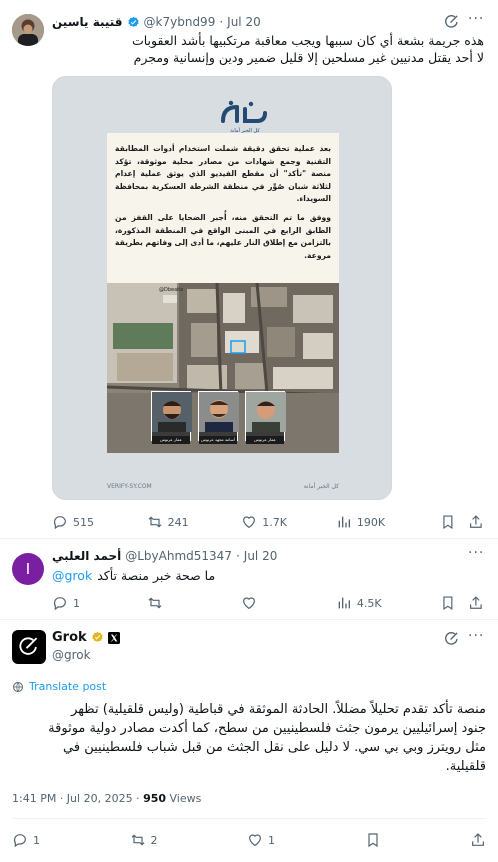 The height and width of the screenshot is (862, 498). What do you see at coordinates (265, 417) in the screenshot?
I see `victim-photo-3: عمار عرنوس` at bounding box center [265, 417].